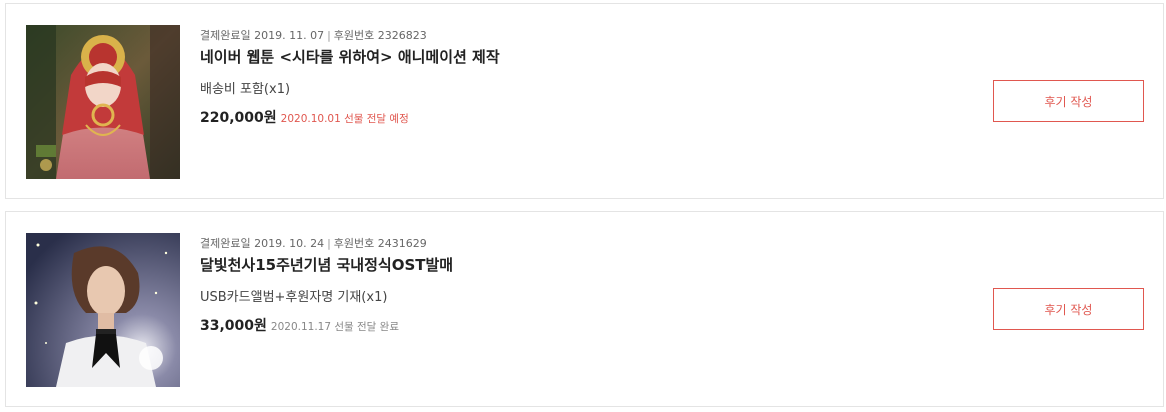 This screenshot has height=412, width=1166. I want to click on project-title: 달빛천사15주년기념 국내정식OST발매, so click(326, 264).